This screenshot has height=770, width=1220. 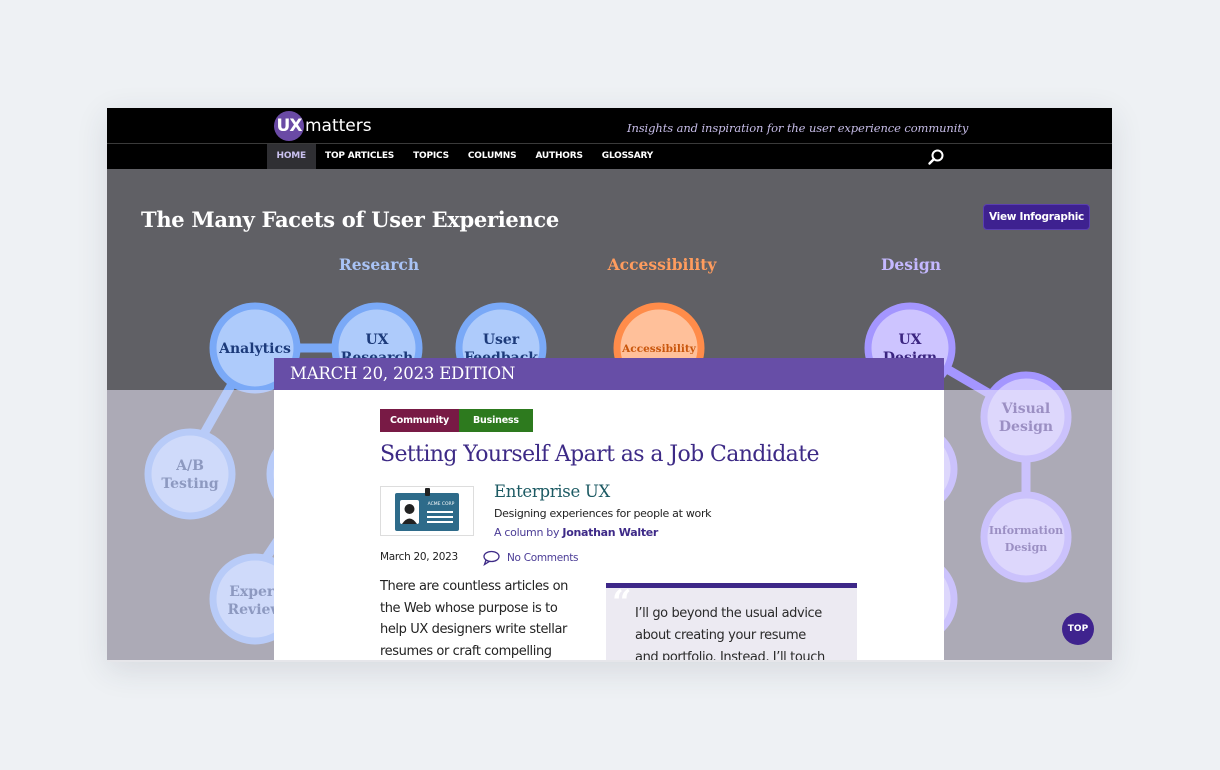 What do you see at coordinates (610, 532) in the screenshot?
I see `author-link: Jonathan Walter` at bounding box center [610, 532].